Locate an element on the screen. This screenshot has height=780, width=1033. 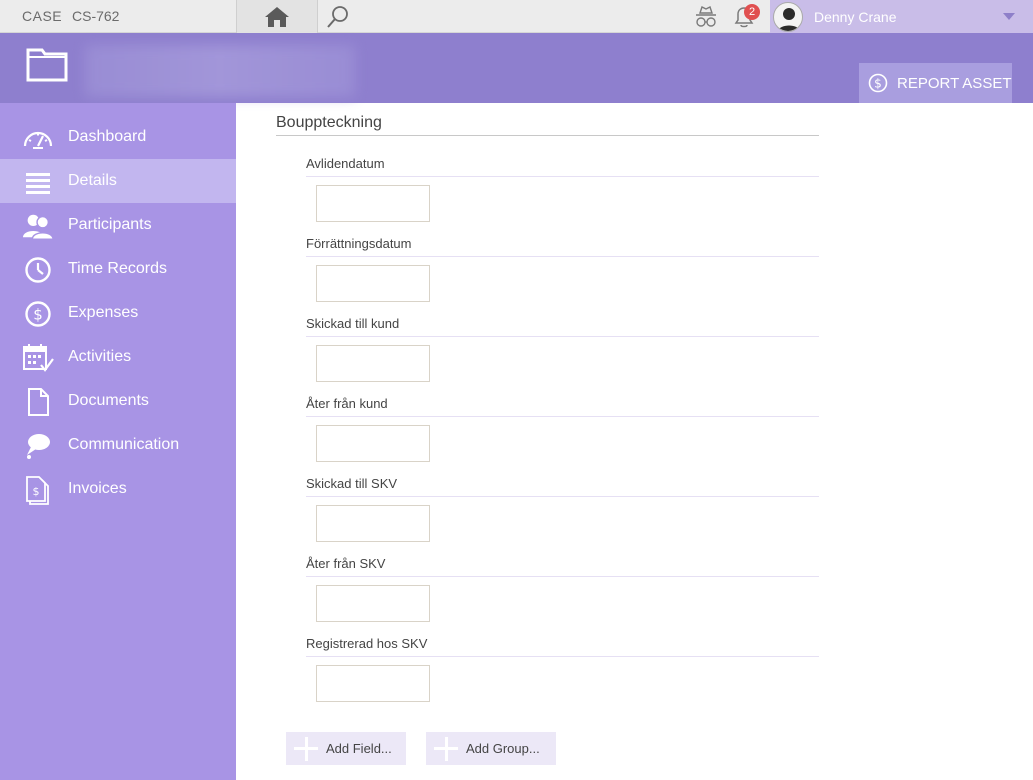
search-button is located at coordinates (338, 16).